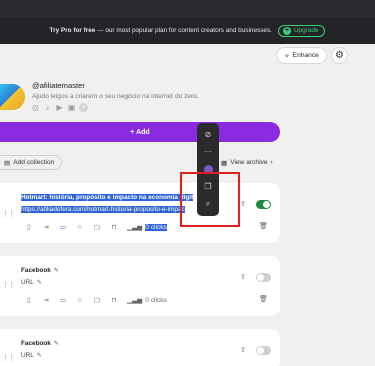 The height and width of the screenshot is (366, 375). I want to click on camera-icon: ▣, so click(71, 107).